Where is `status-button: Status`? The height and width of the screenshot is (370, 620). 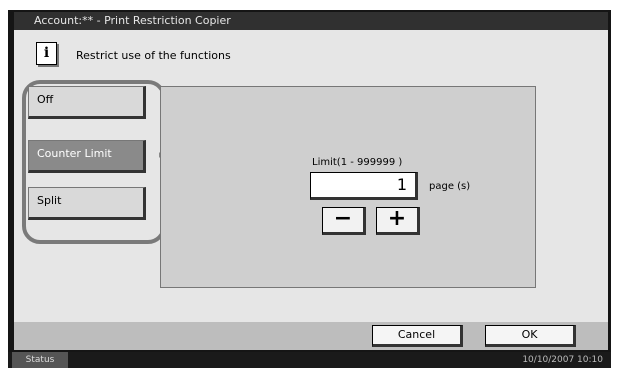 status-button: Status is located at coordinates (40, 360).